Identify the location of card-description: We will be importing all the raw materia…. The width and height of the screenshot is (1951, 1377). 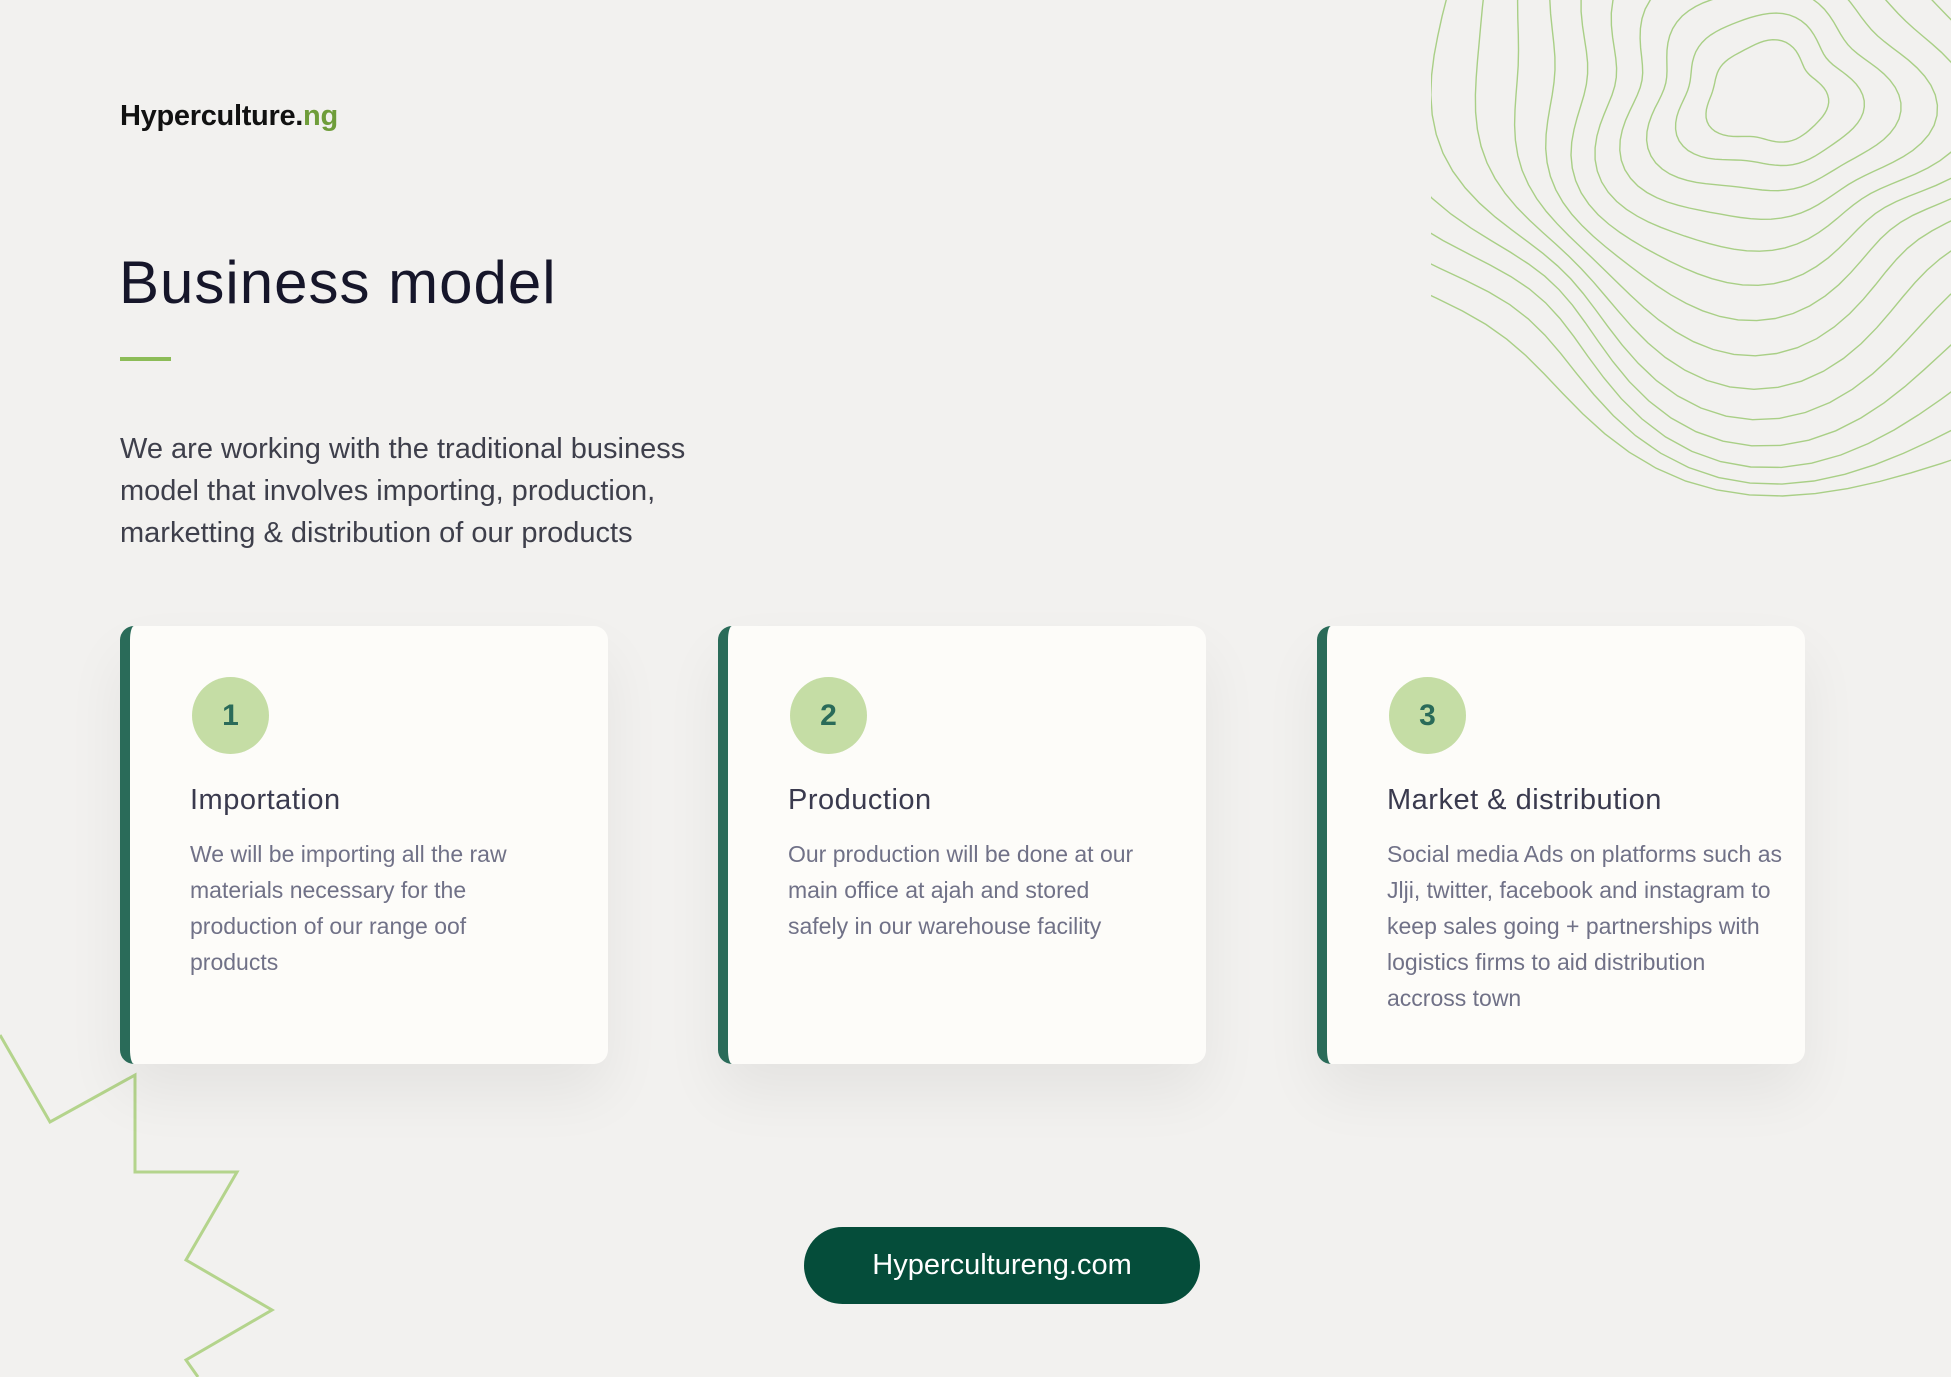
(348, 908).